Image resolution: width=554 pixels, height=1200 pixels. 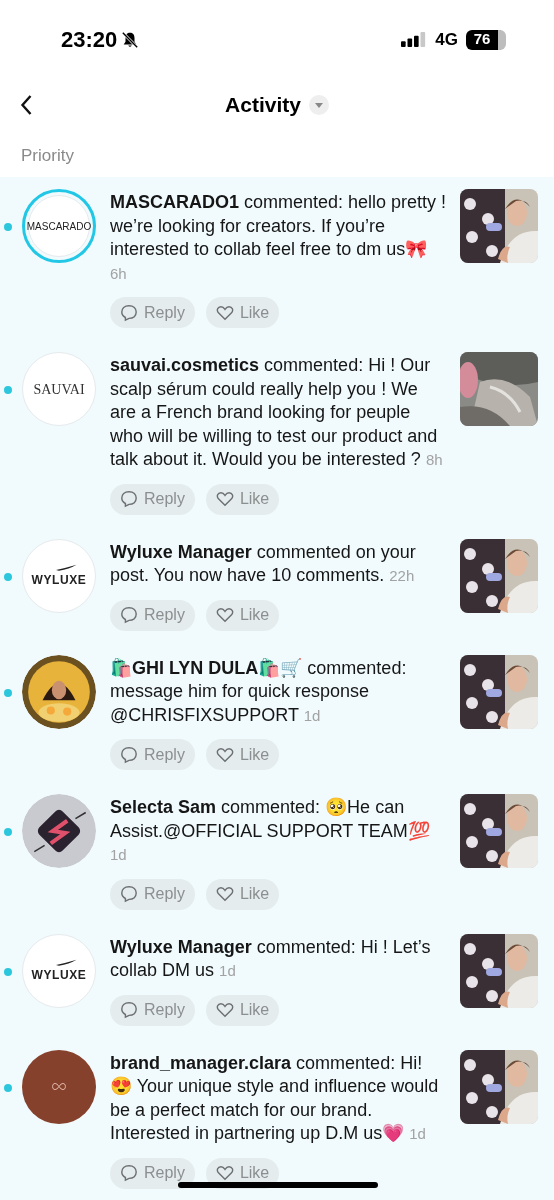 What do you see at coordinates (277, 412) in the screenshot?
I see `notification-text: sauvai.cosmetics commented: Hi ! Our scalp sérum could really help you ! We are a French brand looking for peuple who will be willing to test our product and talk about it. Would you be interested ? 8h` at bounding box center [277, 412].